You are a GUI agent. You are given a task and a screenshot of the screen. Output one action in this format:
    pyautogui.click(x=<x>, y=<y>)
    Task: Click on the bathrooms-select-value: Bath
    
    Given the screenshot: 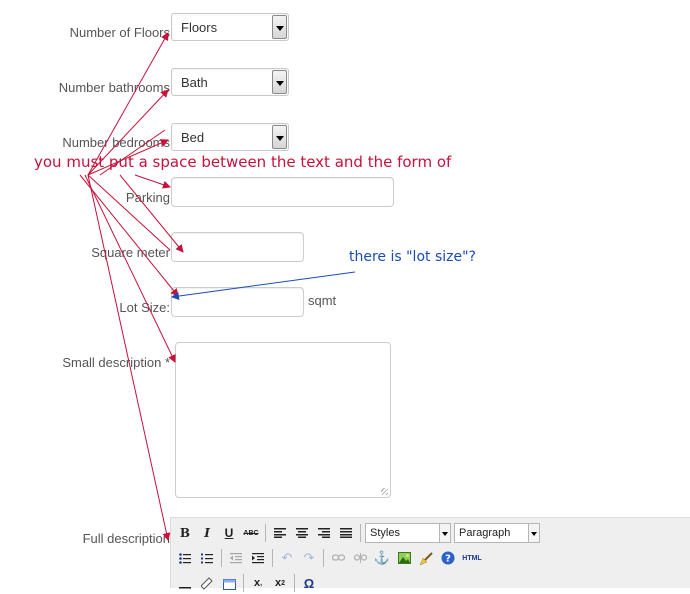 What is the action you would take?
    pyautogui.click(x=194, y=82)
    